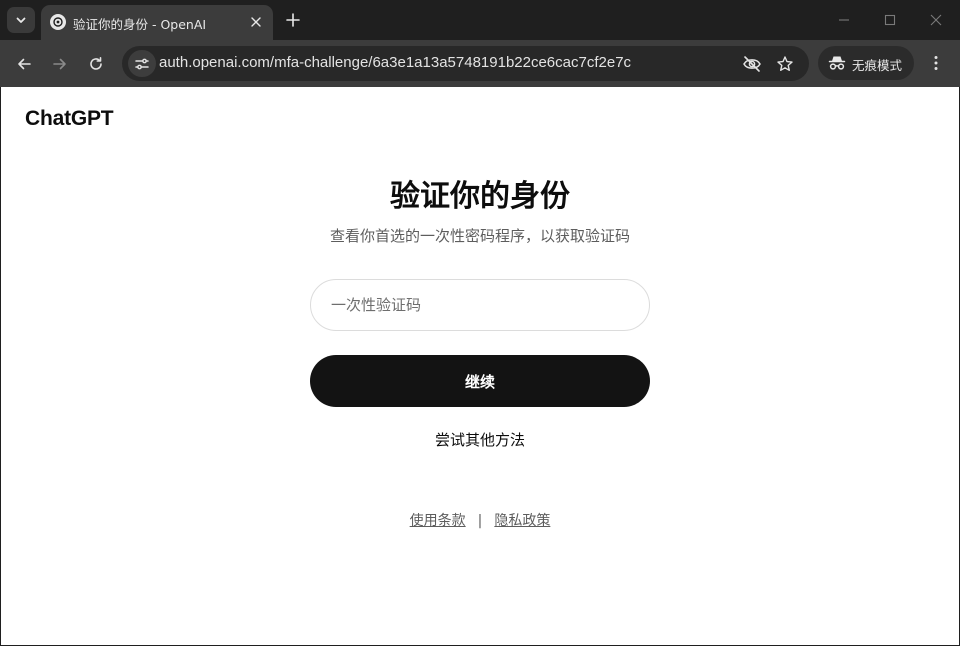 This screenshot has width=960, height=646. What do you see at coordinates (837, 63) in the screenshot?
I see `incognito-icon` at bounding box center [837, 63].